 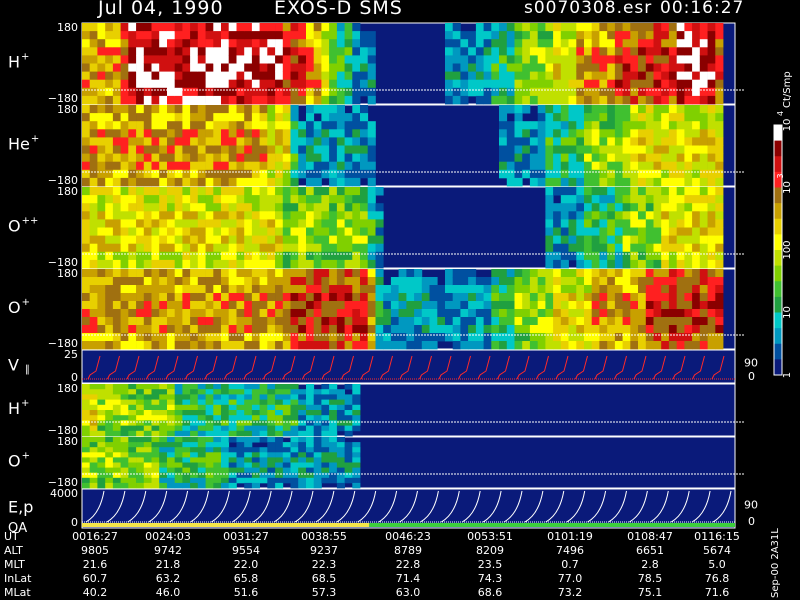 What do you see at coordinates (168, 536) in the screenshot?
I see `ephemeris-cell: 0024:03` at bounding box center [168, 536].